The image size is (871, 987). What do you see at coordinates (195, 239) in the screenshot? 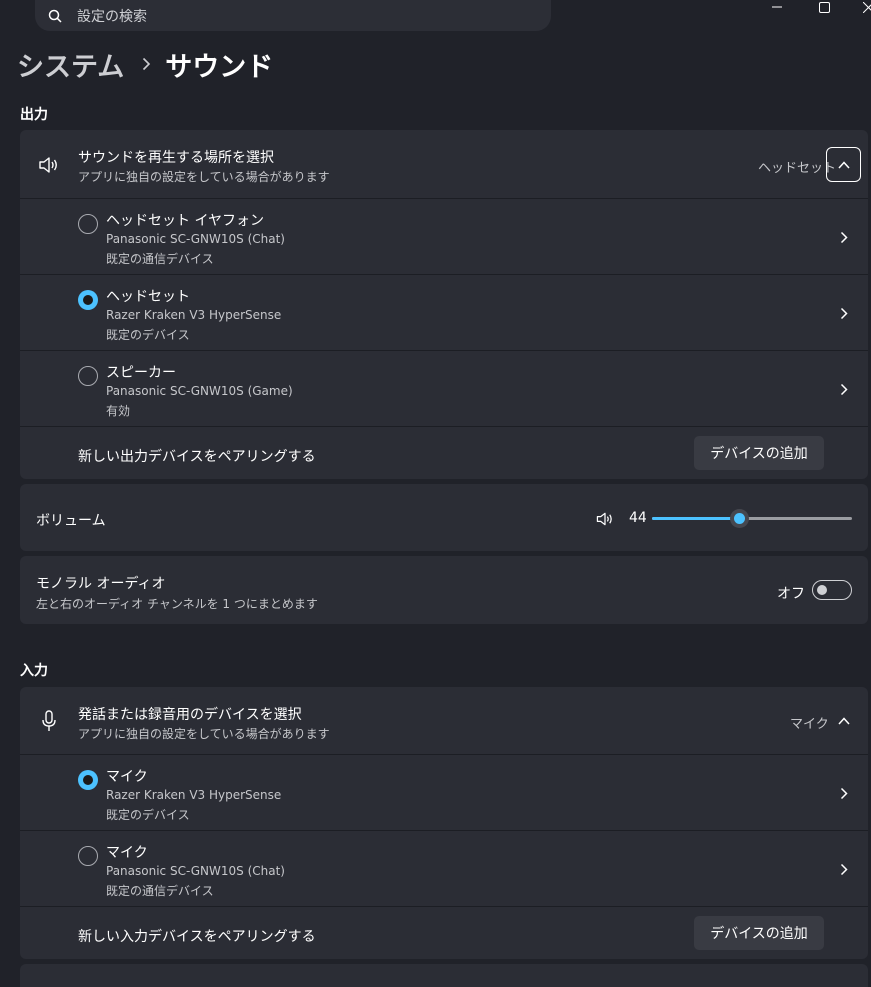
I see `output-device-model: Panasonic SC-GNW10S (Chat)` at bounding box center [195, 239].